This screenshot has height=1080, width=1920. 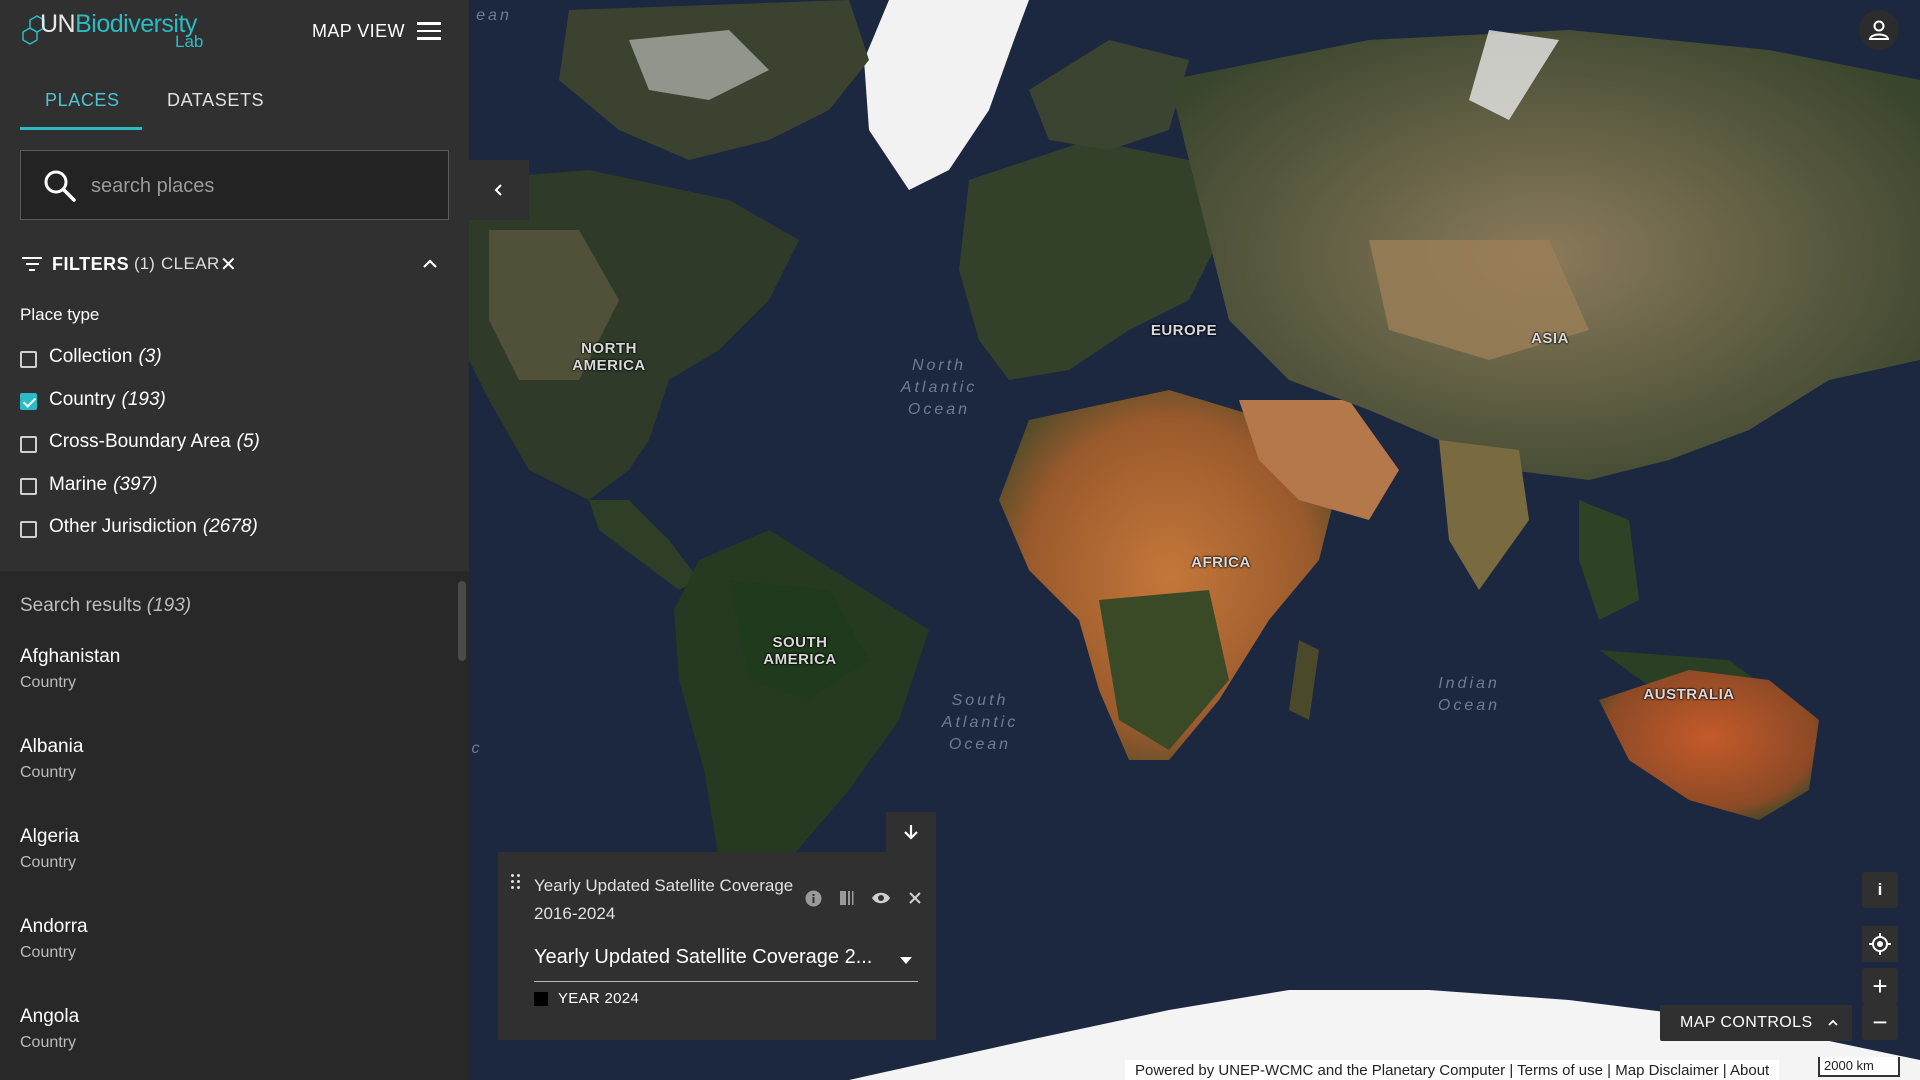 I want to click on filter-option-count: (2678), so click(x=230, y=527).